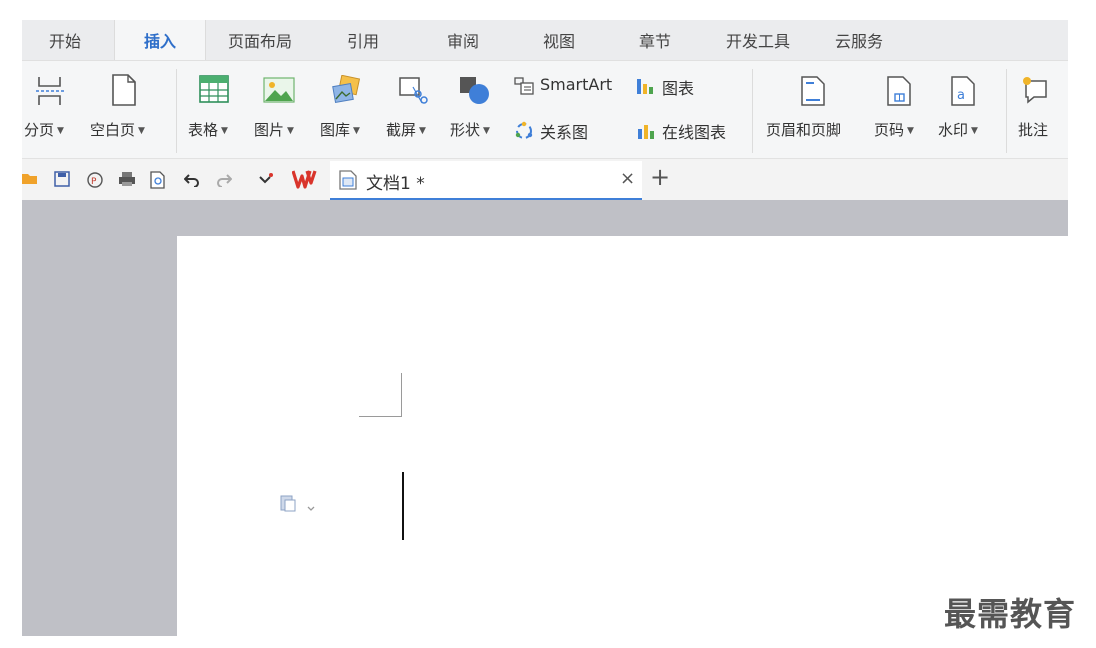  What do you see at coordinates (961, 95) in the screenshot?
I see `svg-text: a` at bounding box center [961, 95].